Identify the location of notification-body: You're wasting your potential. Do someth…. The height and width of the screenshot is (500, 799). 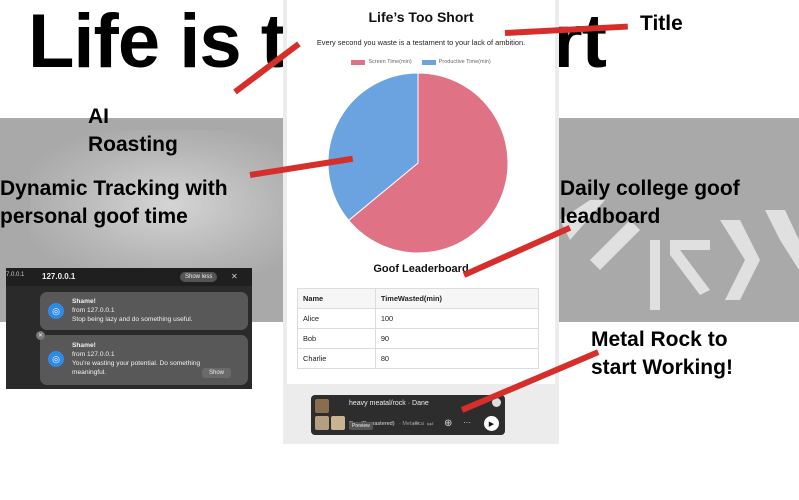
(136, 368).